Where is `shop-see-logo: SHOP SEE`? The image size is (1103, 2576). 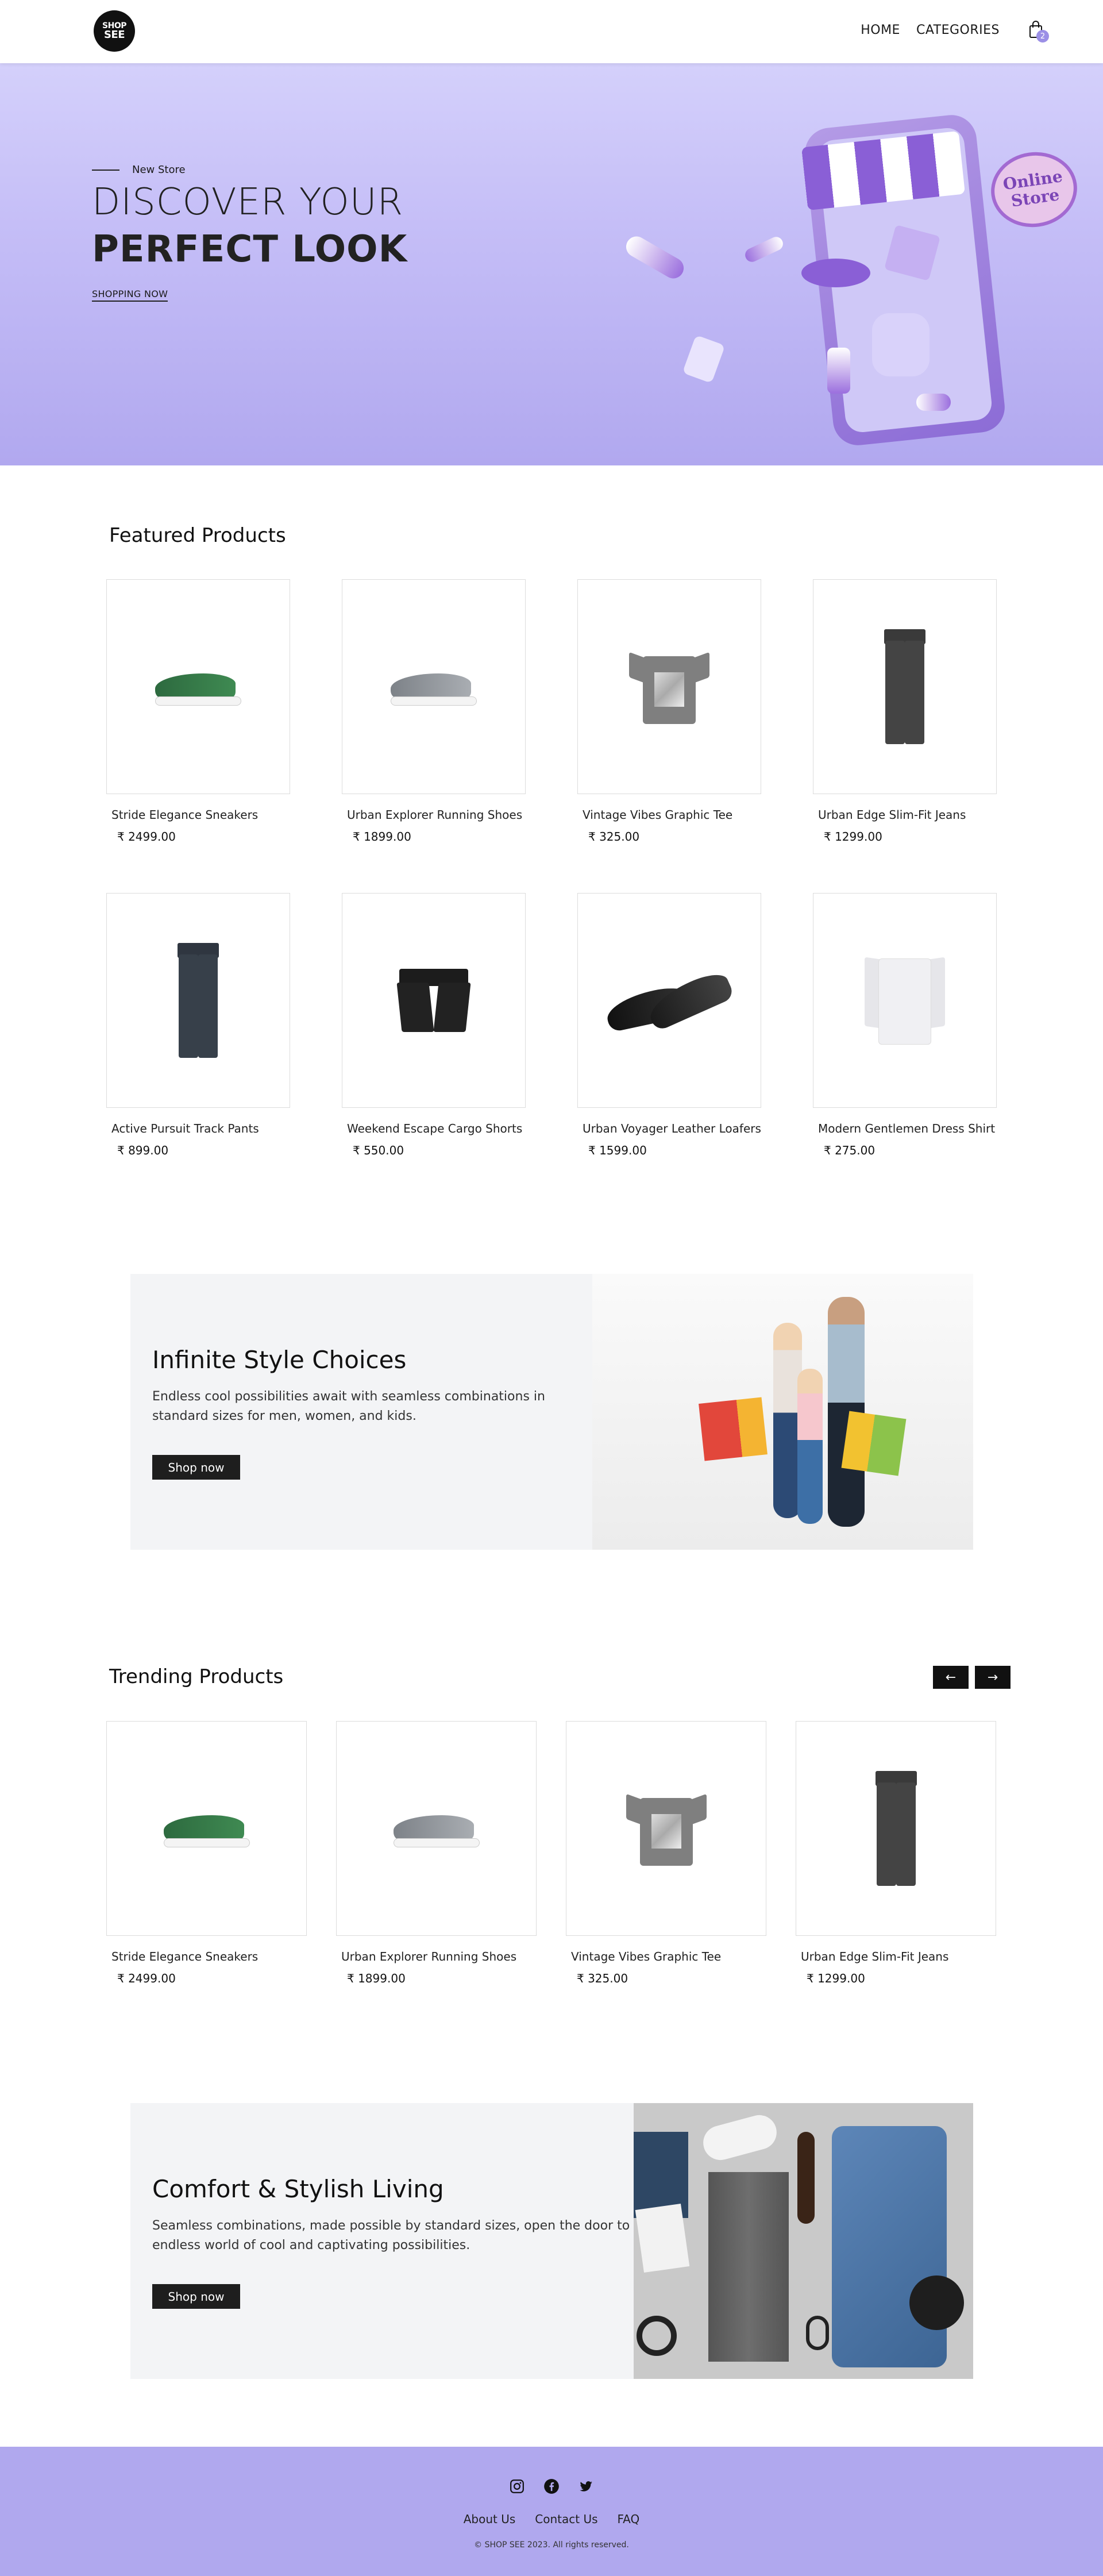 shop-see-logo: SHOP SEE is located at coordinates (114, 31).